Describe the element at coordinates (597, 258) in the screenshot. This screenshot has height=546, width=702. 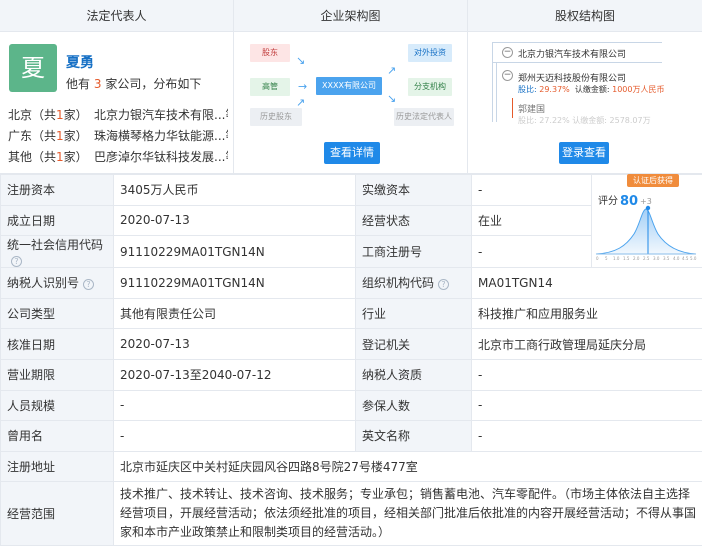
I see `svg-text: 0` at that location.